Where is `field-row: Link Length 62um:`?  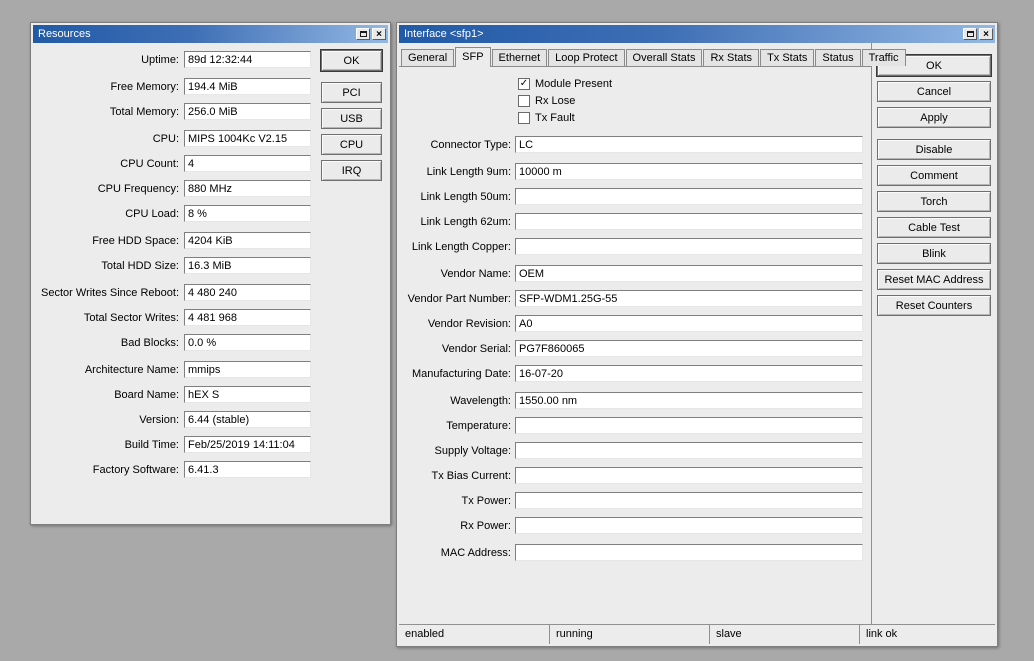 field-row: Link Length 62um: is located at coordinates (637, 221).